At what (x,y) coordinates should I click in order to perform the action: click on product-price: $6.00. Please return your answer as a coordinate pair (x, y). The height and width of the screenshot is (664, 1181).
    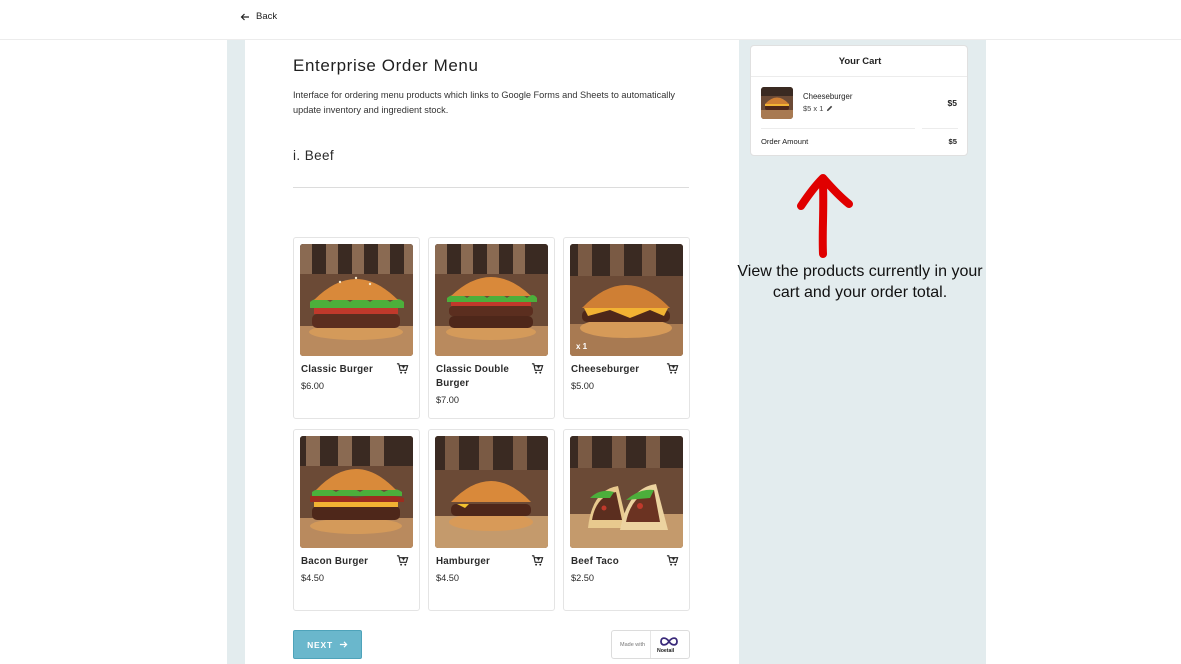
    Looking at the image, I should click on (312, 386).